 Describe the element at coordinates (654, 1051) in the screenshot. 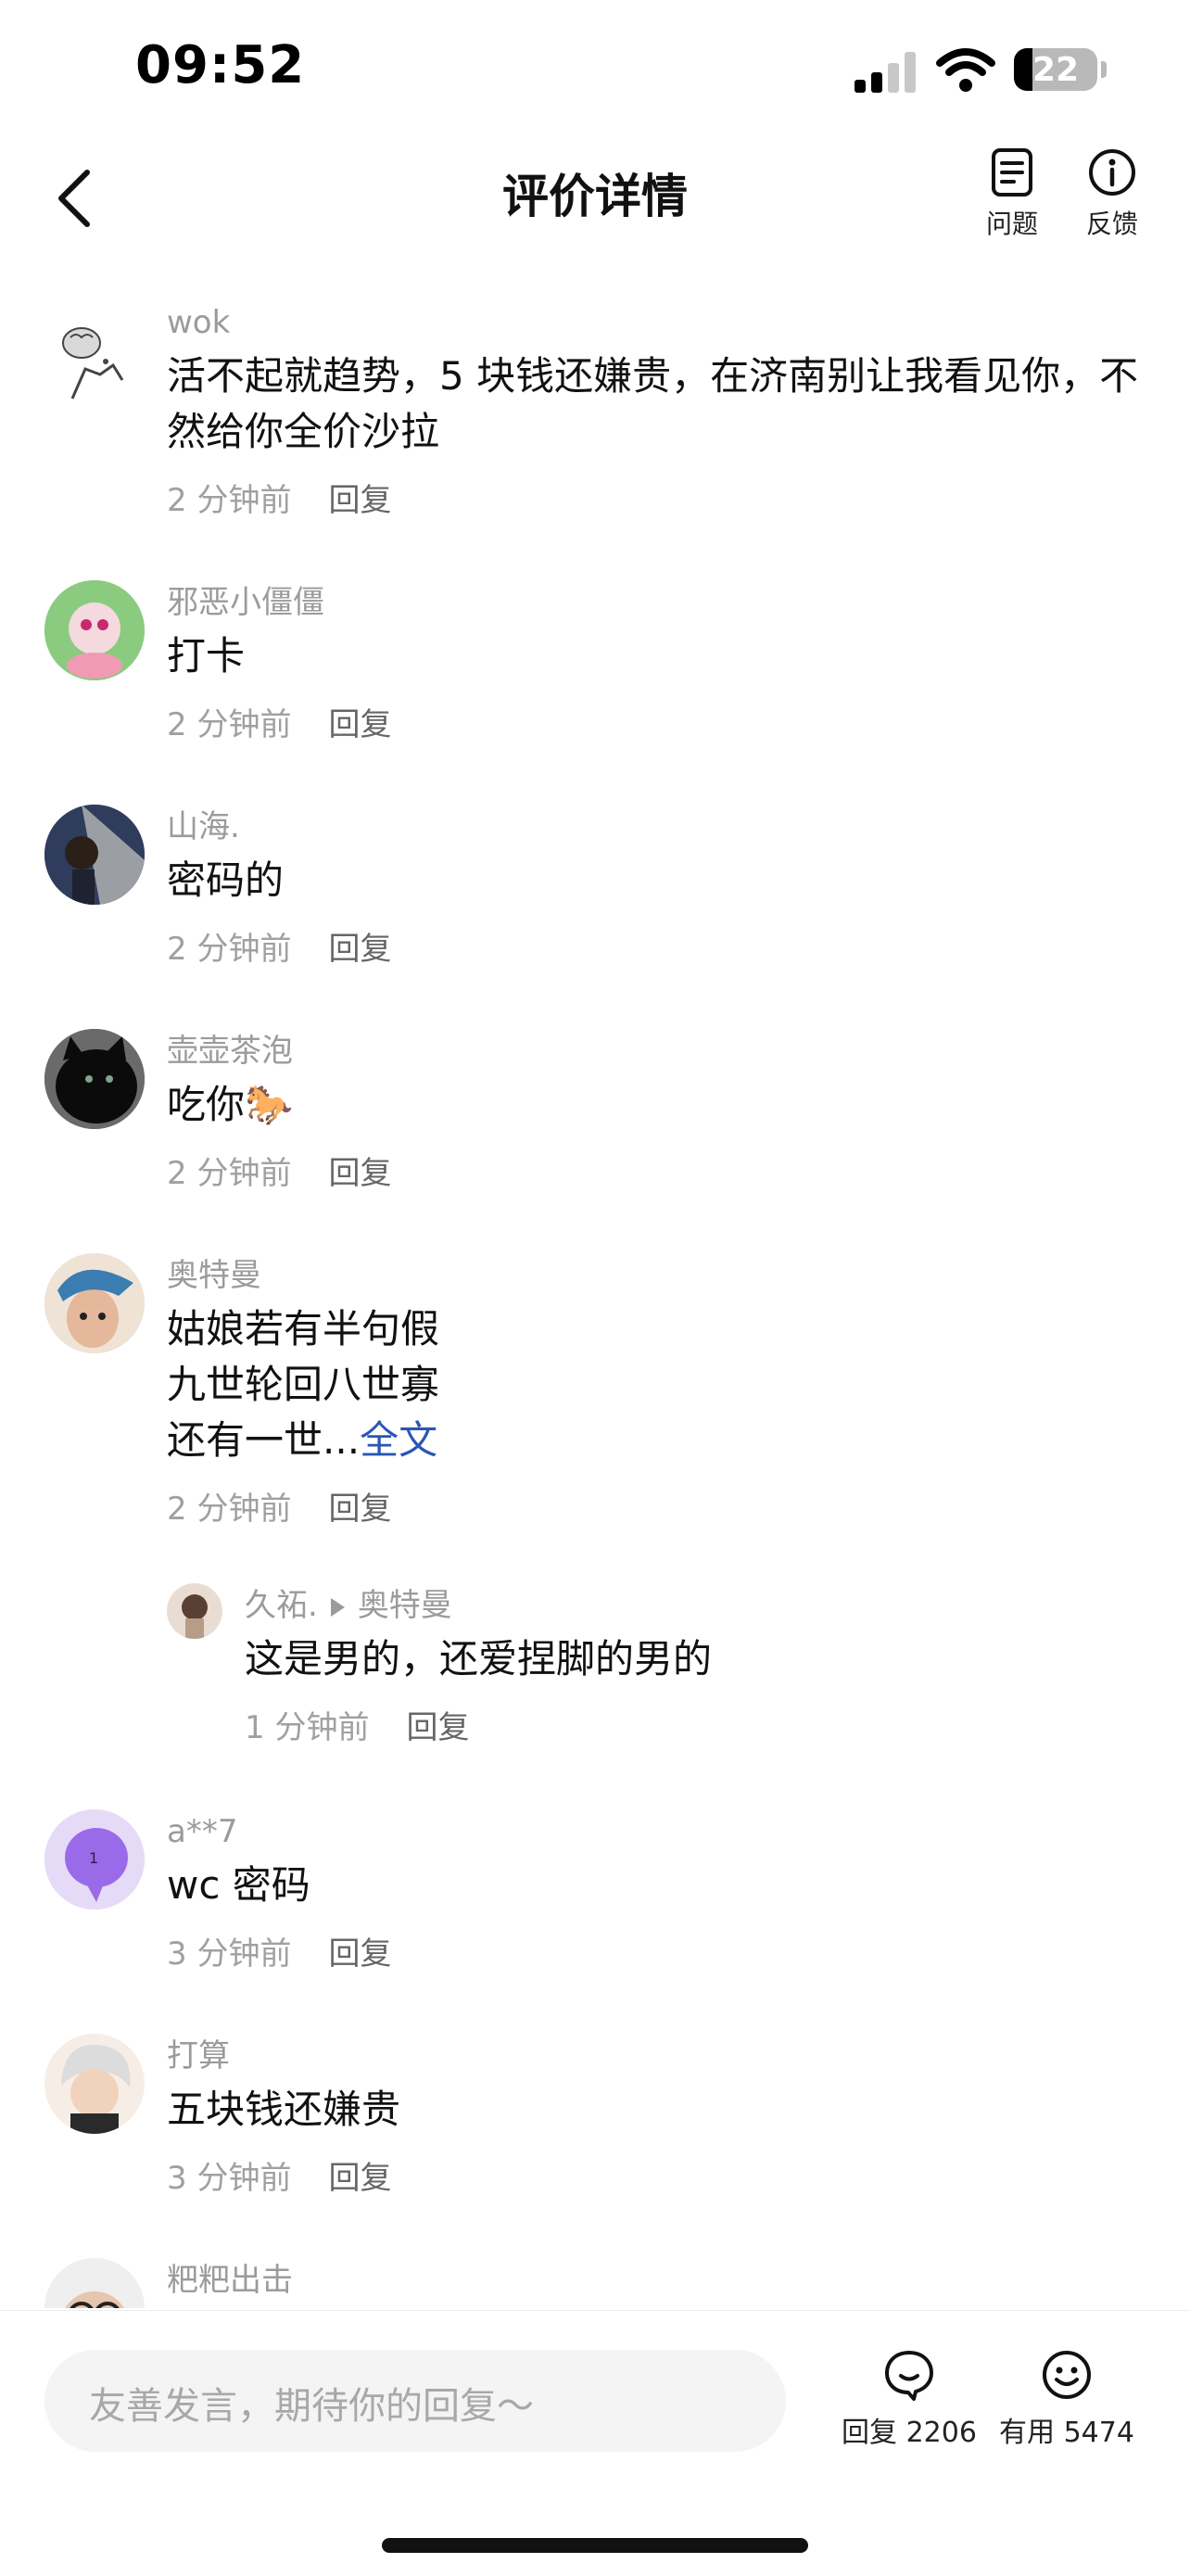

I see `comment-username: 壶壶茶泡` at that location.